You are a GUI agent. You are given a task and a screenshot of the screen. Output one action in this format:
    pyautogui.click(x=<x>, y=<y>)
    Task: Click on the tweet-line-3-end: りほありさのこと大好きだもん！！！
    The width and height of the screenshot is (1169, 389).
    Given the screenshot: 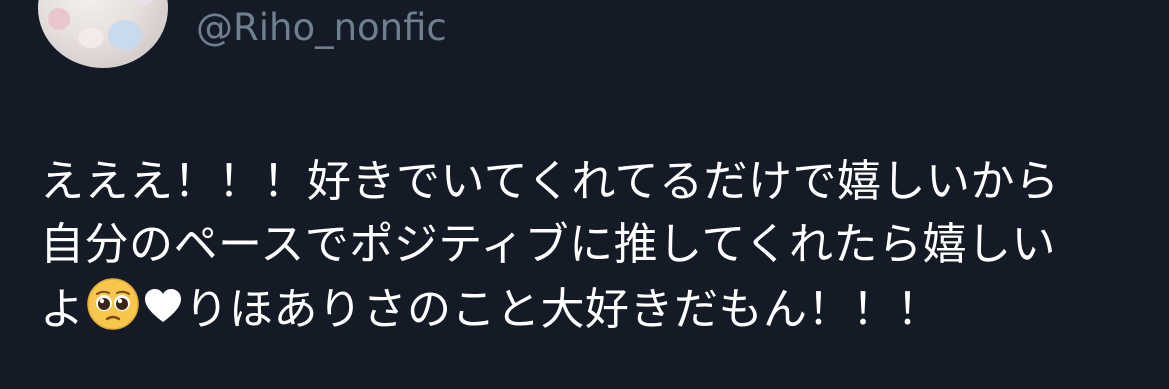 What is the action you would take?
    pyautogui.click(x=562, y=309)
    